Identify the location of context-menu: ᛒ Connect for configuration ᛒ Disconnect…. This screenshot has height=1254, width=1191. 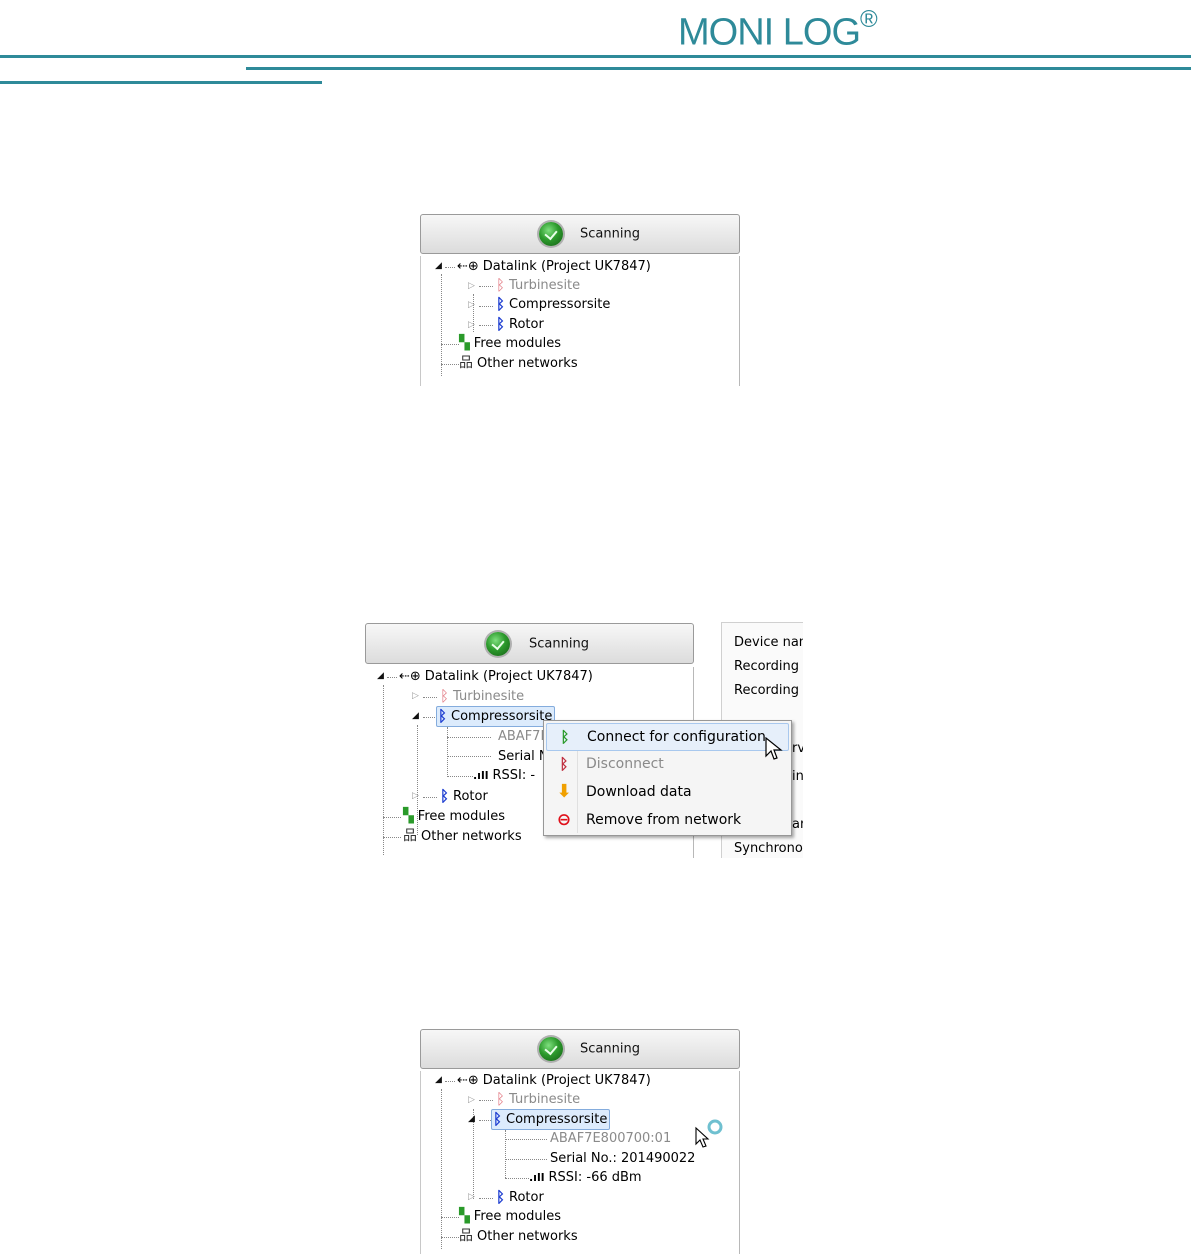
(667, 778).